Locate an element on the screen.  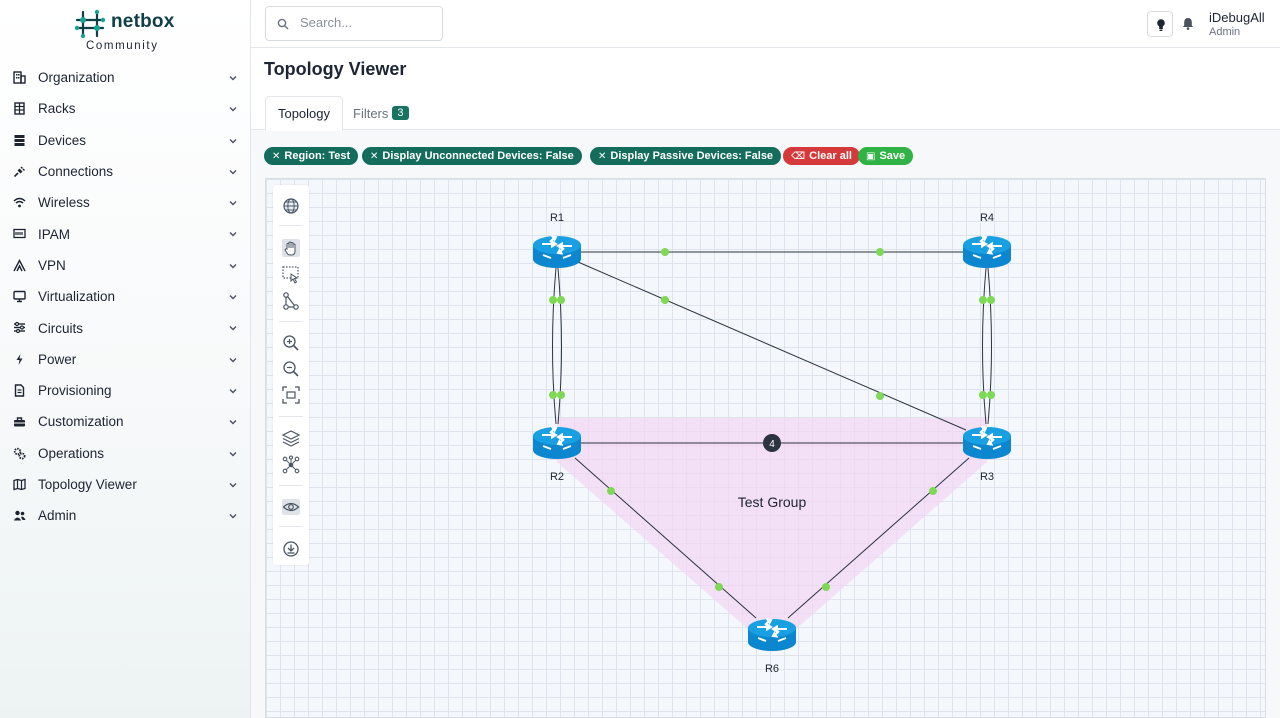
fit-screen-icon is located at coordinates (291, 395).